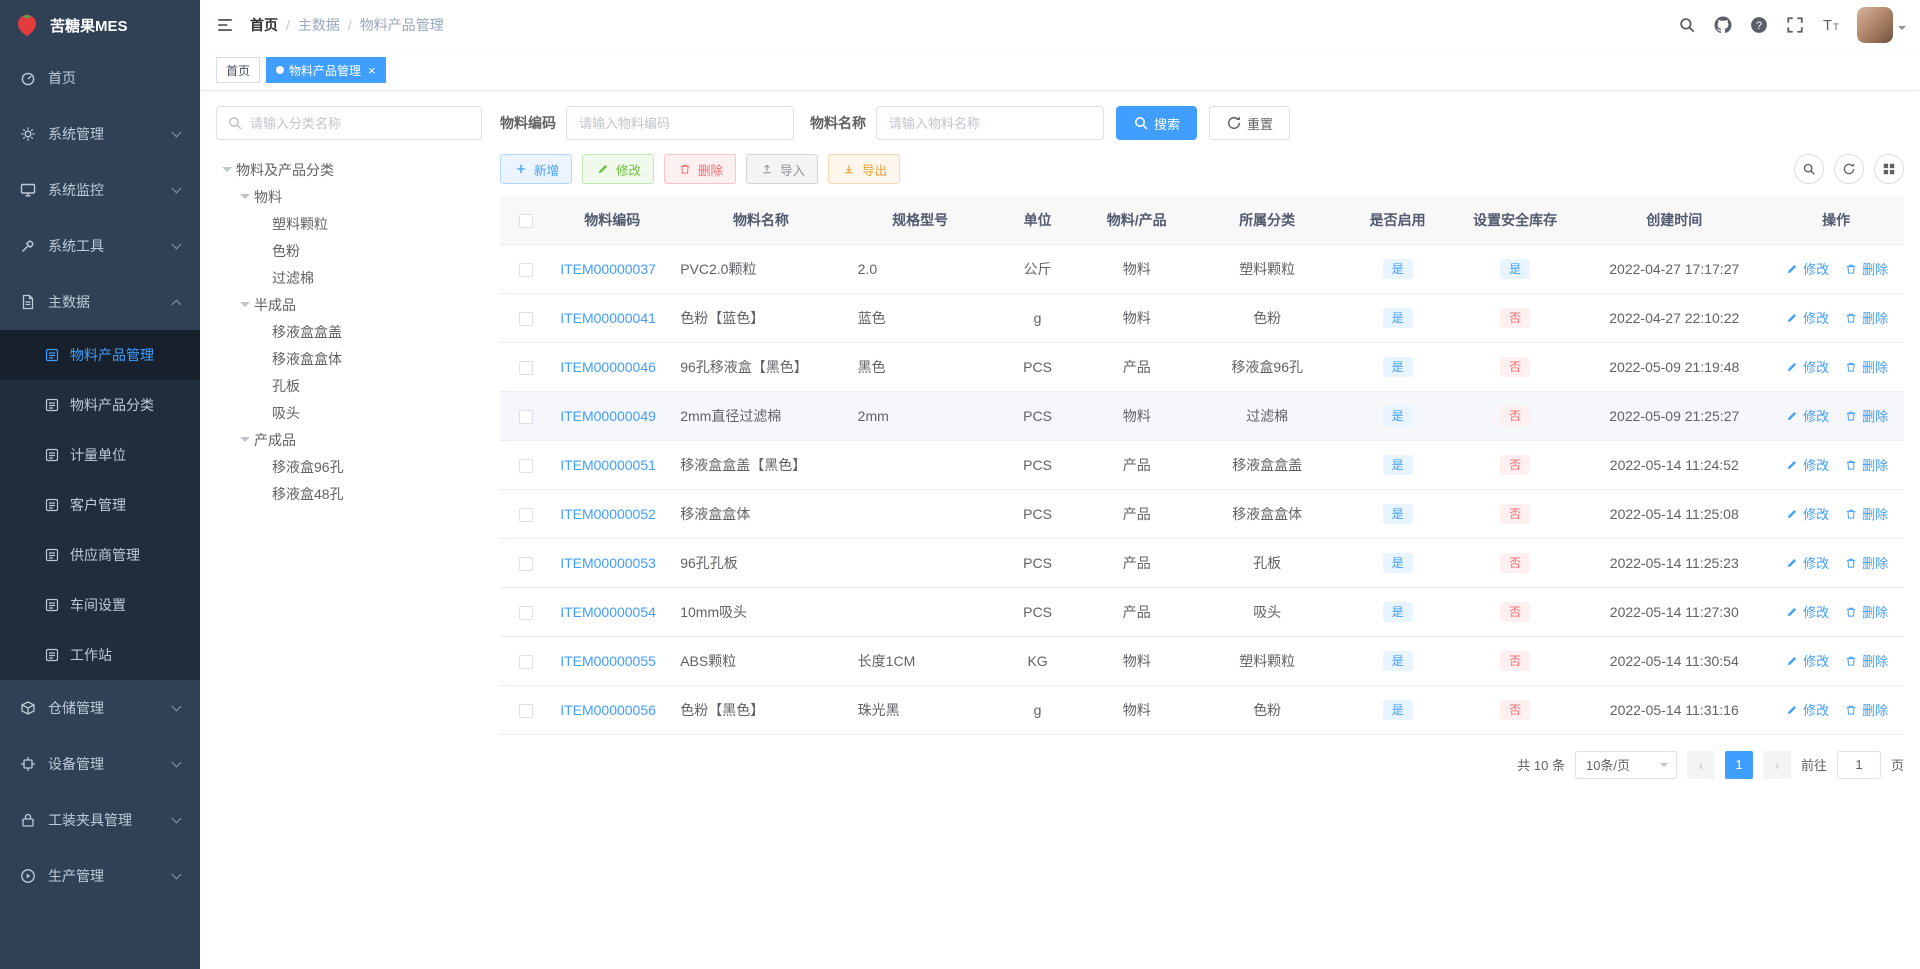 This screenshot has width=1920, height=969. I want to click on tree-node: 过滤棉, so click(349, 277).